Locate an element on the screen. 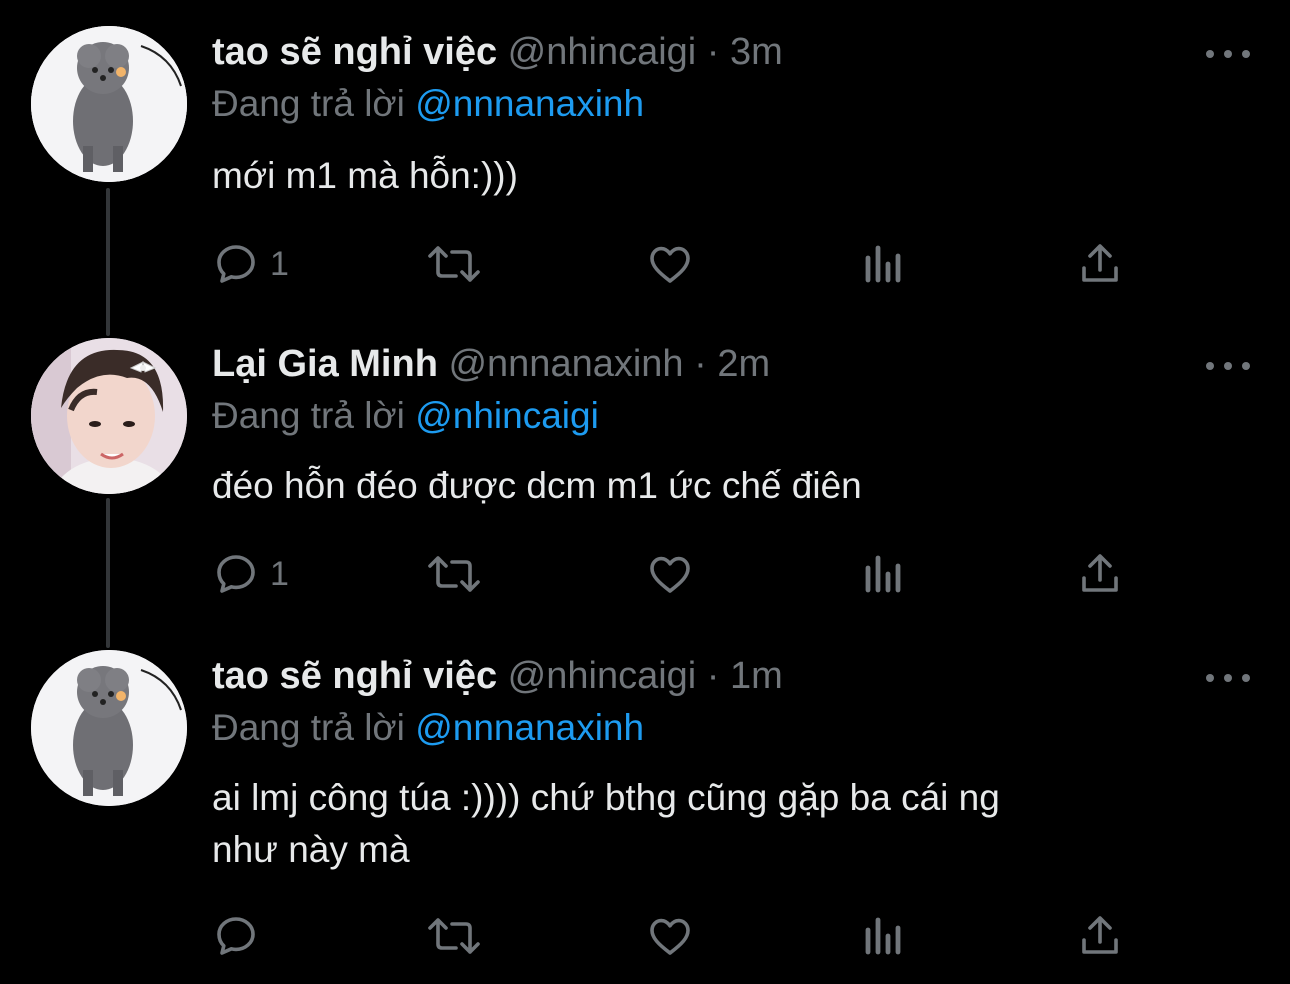 This screenshot has height=984, width=1290. tweet-header: Lại Gia Minh @nnnanaxinh · 2m is located at coordinates (491, 364).